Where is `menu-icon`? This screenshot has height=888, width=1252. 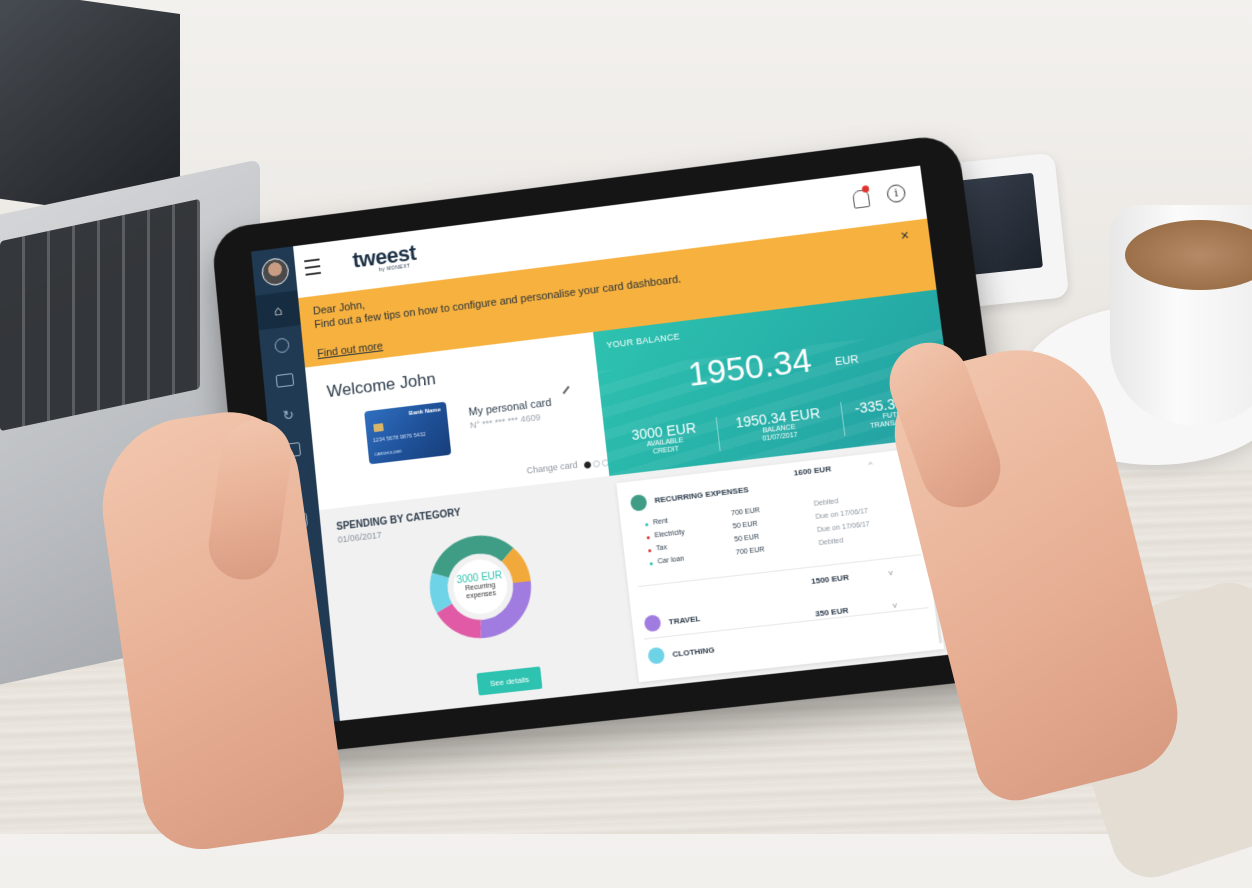
menu-icon is located at coordinates (312, 267).